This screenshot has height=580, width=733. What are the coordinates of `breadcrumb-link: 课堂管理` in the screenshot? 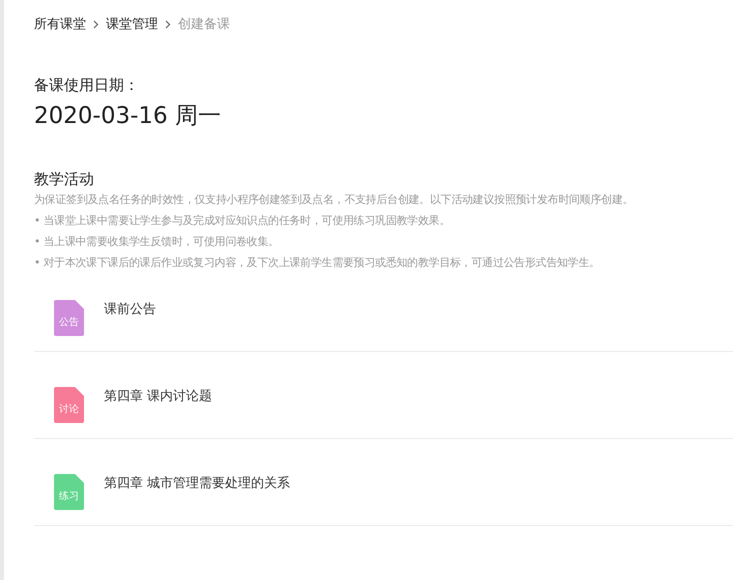 It's located at (132, 24).